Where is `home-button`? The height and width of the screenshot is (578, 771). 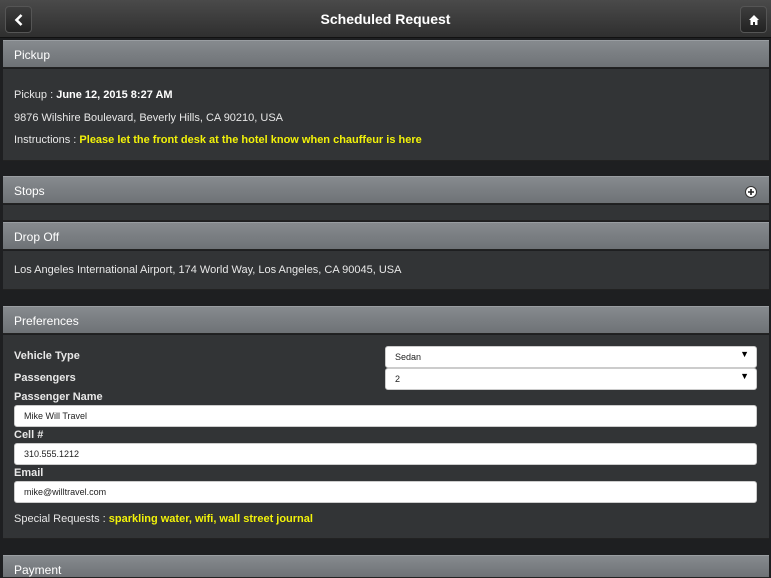
home-button is located at coordinates (753, 19).